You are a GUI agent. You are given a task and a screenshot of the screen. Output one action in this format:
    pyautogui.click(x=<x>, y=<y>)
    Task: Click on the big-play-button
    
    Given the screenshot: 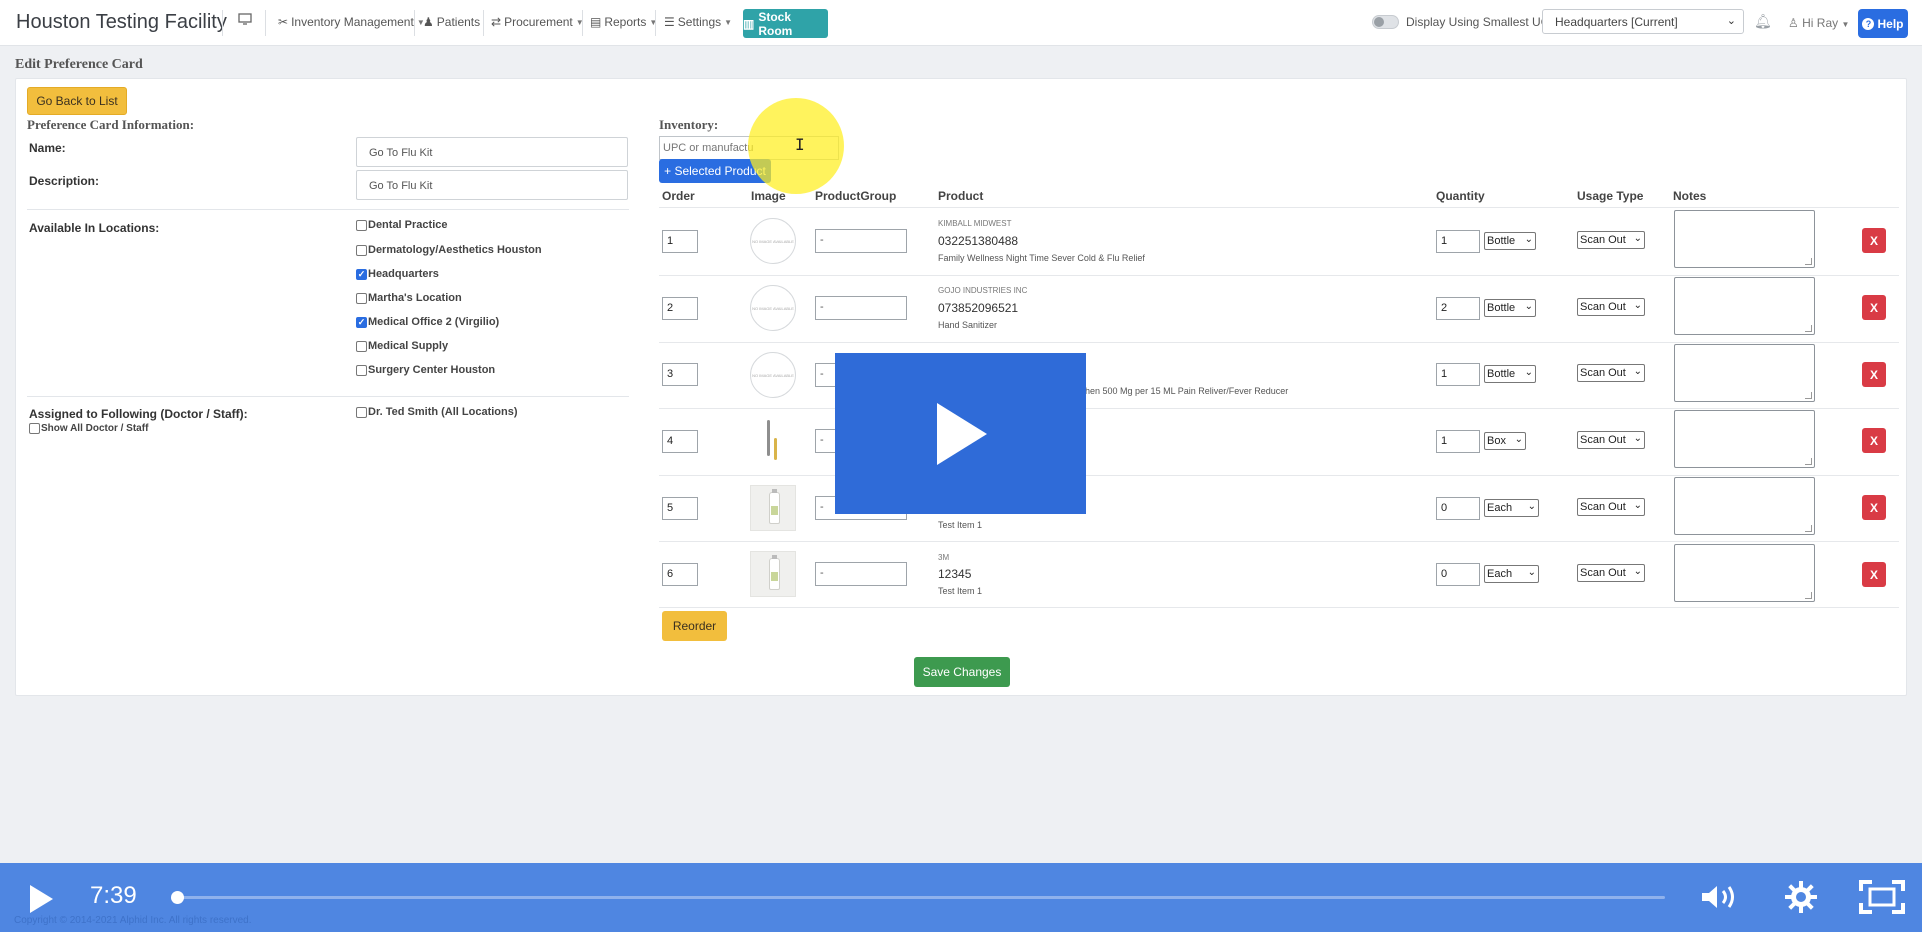 What is the action you would take?
    pyautogui.click(x=960, y=433)
    